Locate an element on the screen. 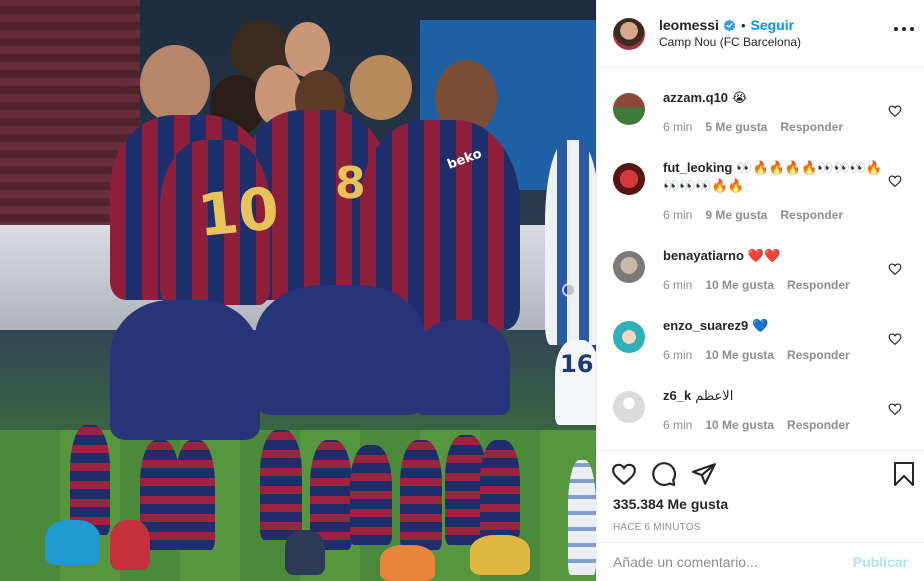 Image resolution: width=924 pixels, height=581 pixels. default-avatar is located at coordinates (629, 407).